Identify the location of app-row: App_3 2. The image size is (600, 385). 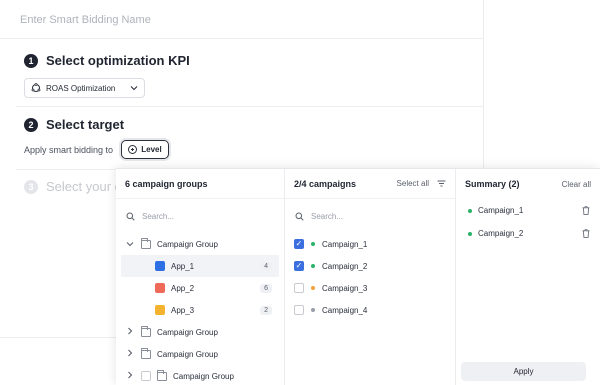
(200, 310).